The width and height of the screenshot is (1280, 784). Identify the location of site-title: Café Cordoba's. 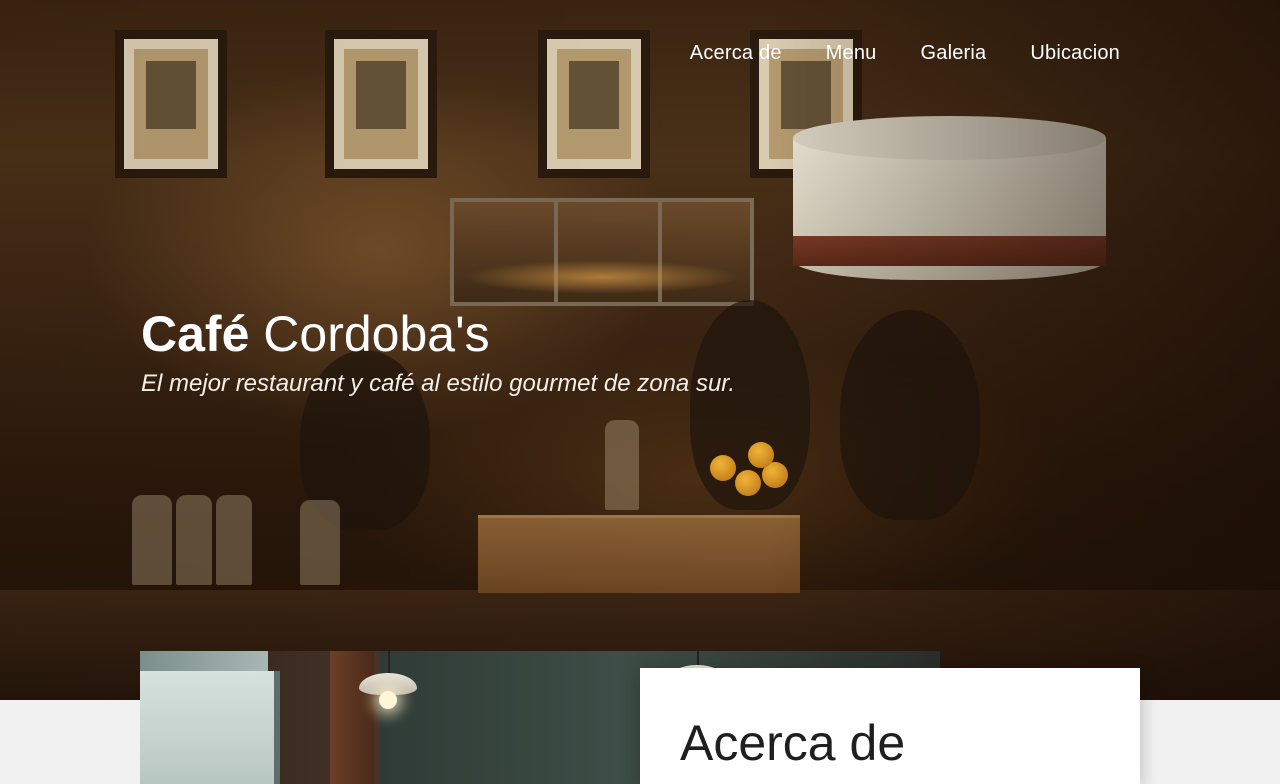
(315, 334).